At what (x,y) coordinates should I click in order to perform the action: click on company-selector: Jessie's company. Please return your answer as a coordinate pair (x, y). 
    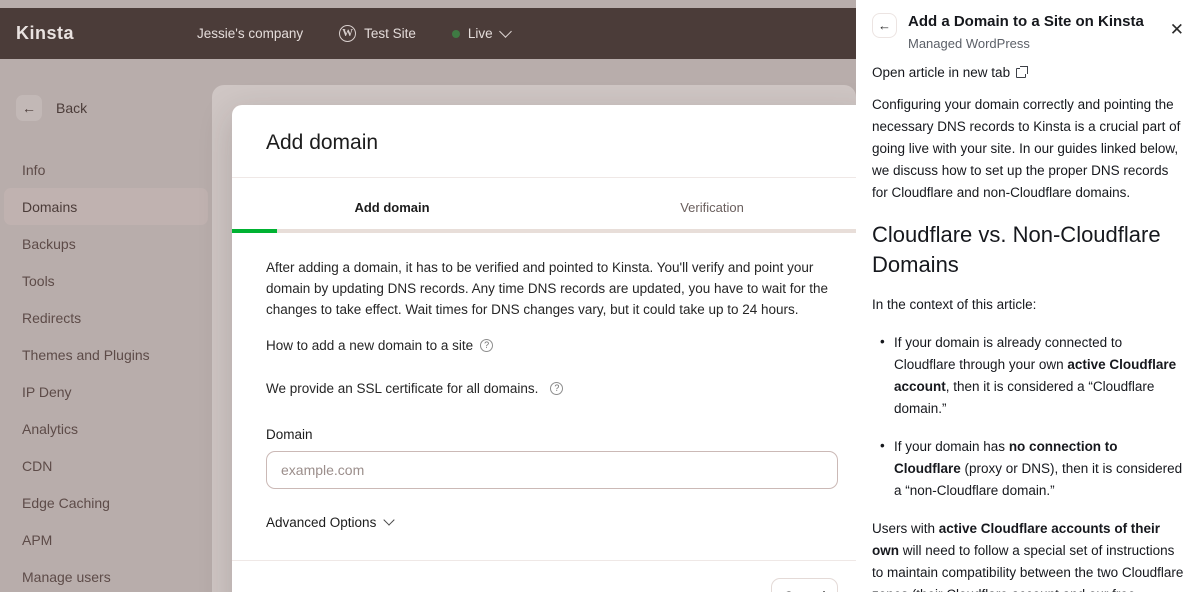
    Looking at the image, I should click on (250, 33).